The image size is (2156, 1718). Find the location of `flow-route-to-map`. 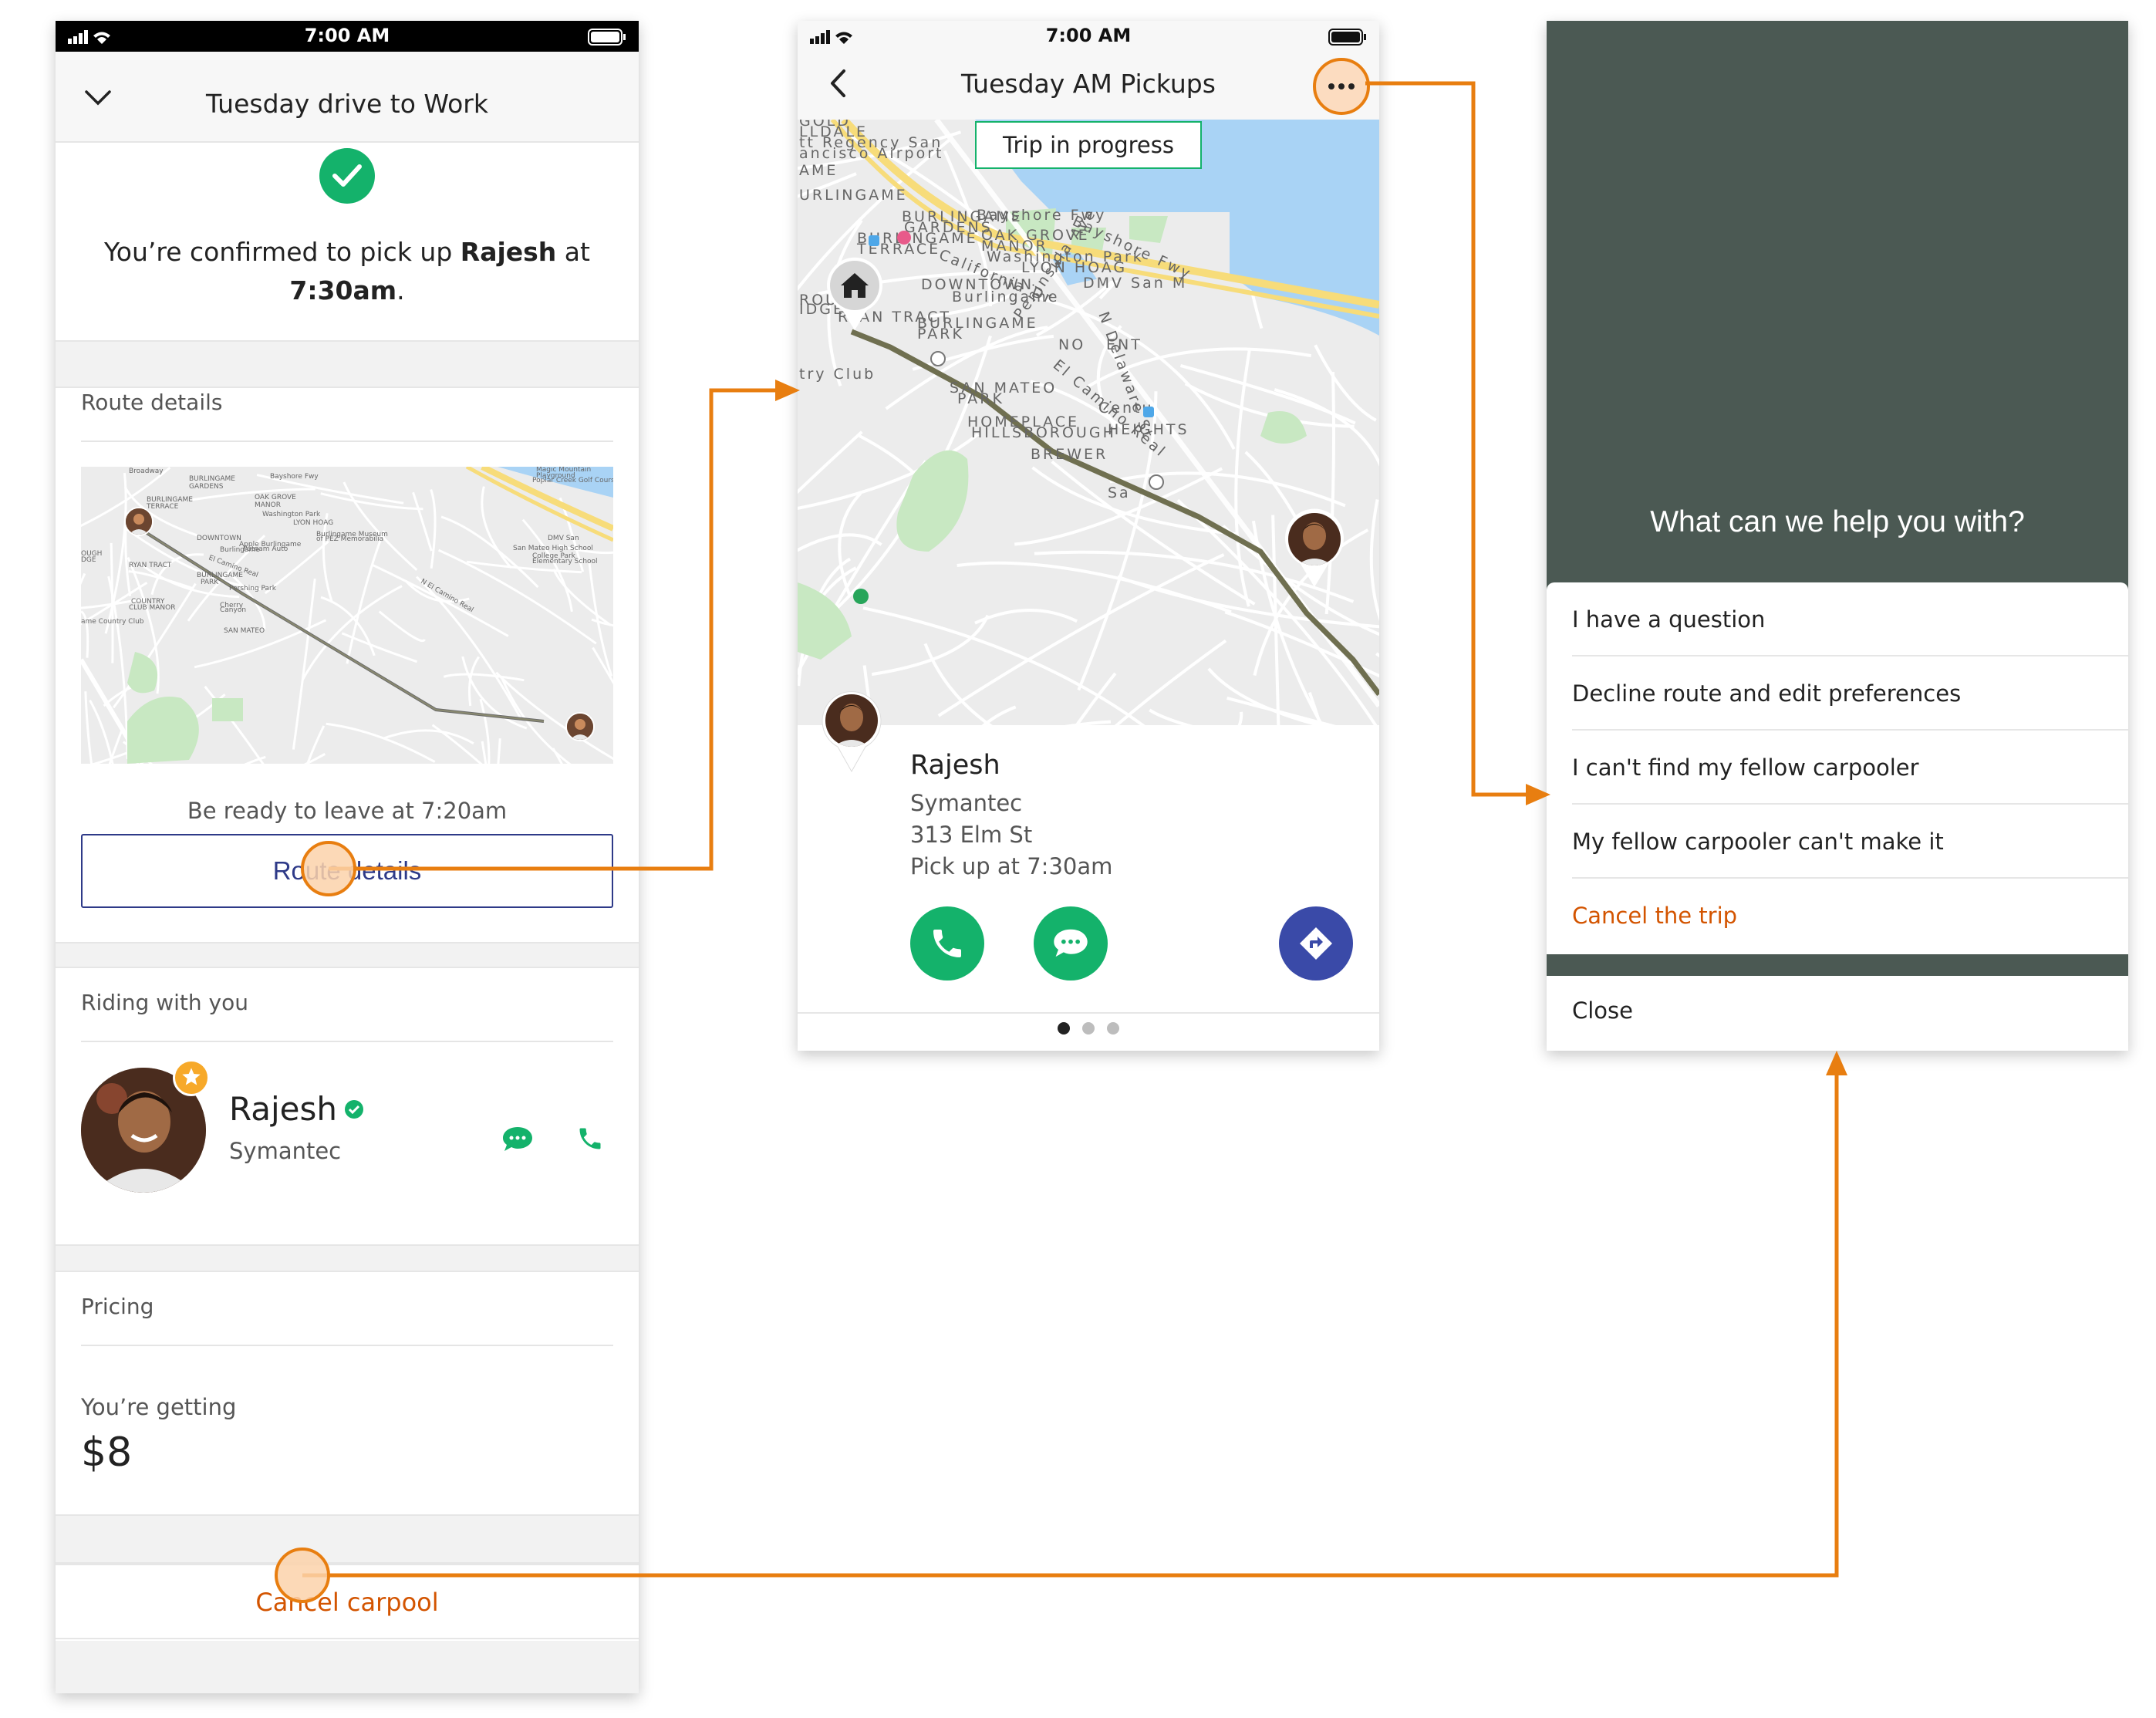

flow-route-to-map is located at coordinates (556, 629).